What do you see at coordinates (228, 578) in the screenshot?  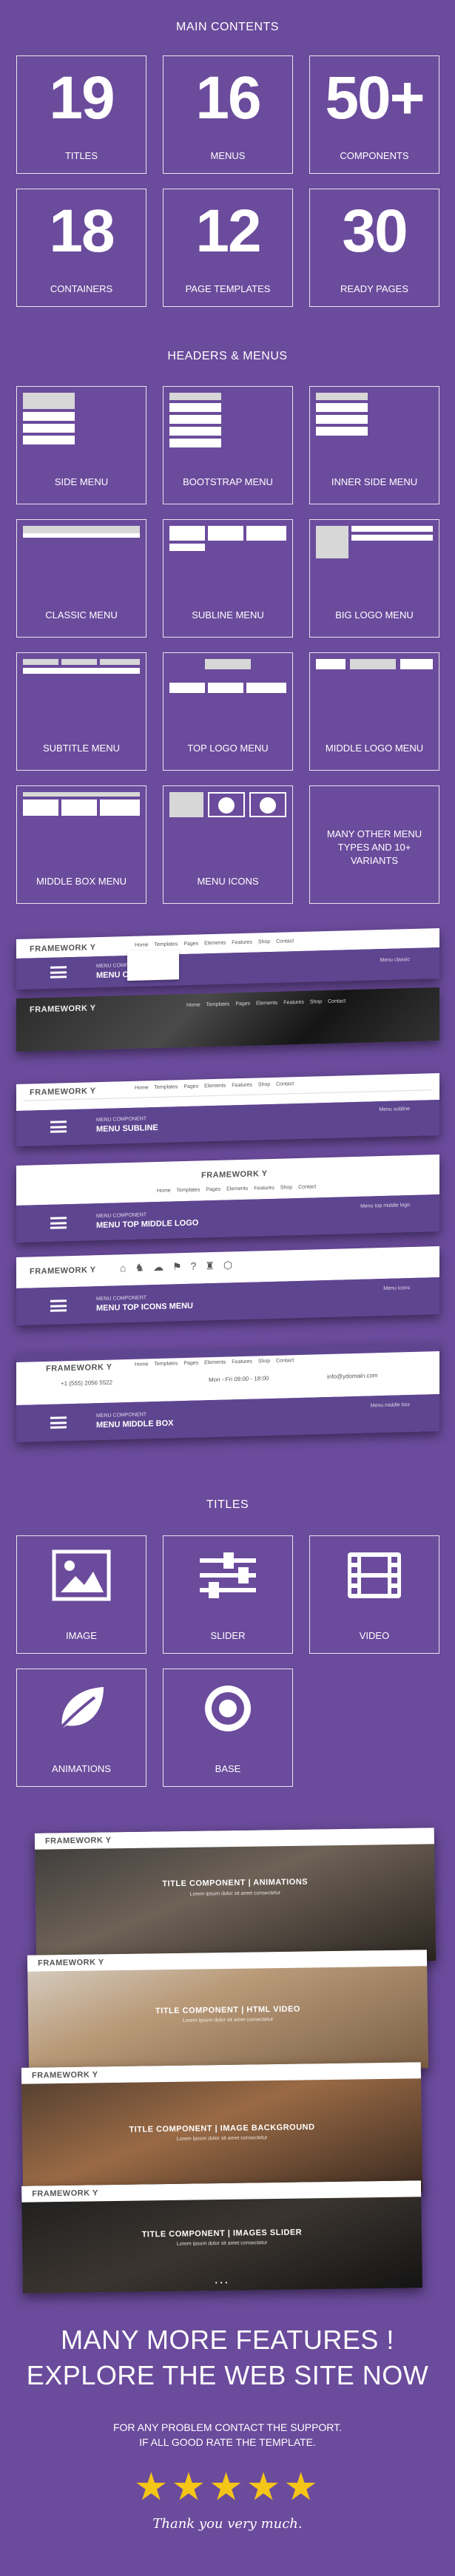 I see `menu-type-subline: SUBLINE MENU` at bounding box center [228, 578].